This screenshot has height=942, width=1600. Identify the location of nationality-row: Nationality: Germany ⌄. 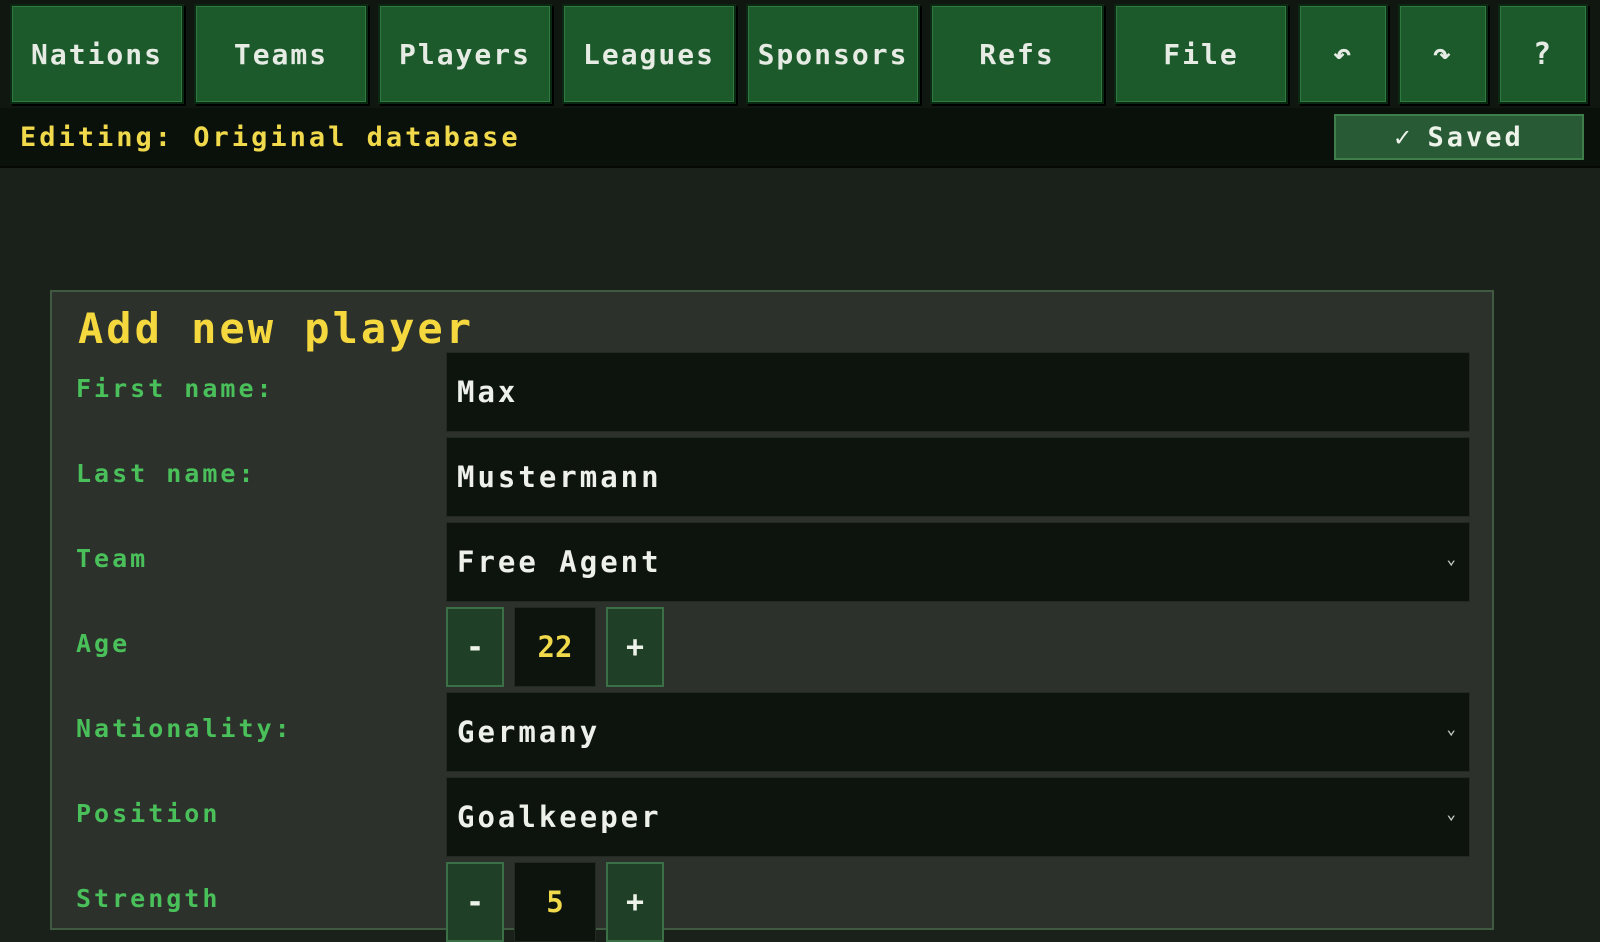
(772, 732).